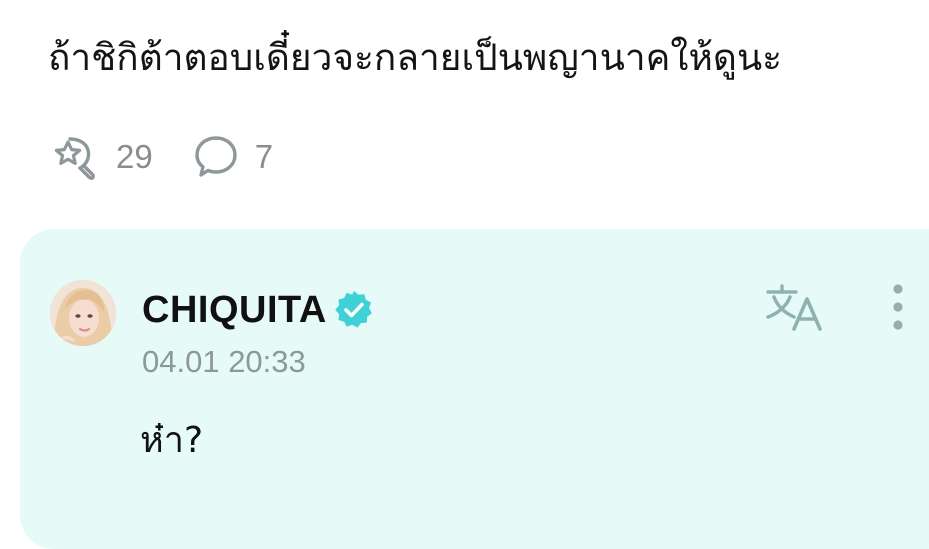  I want to click on avatar, so click(83, 313).